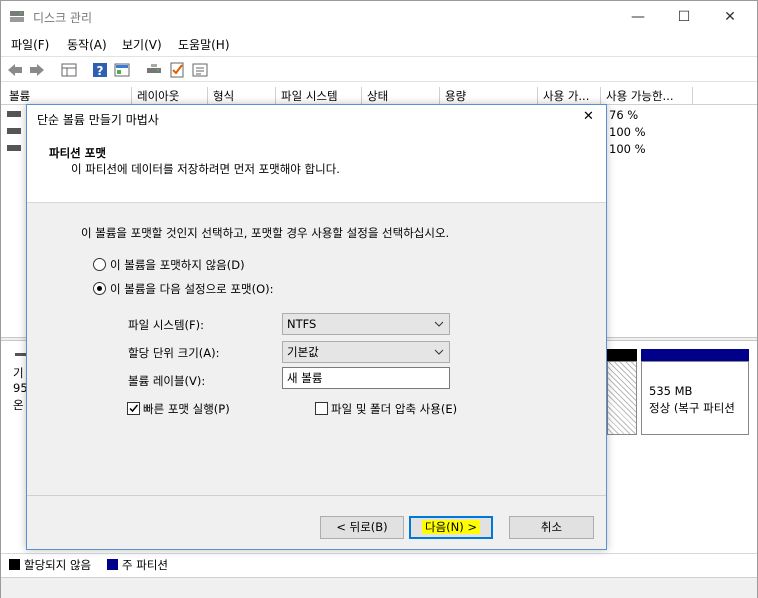 The image size is (758, 598). I want to click on title-bar: 디스크 관리 — ☐ ✕, so click(379, 17).